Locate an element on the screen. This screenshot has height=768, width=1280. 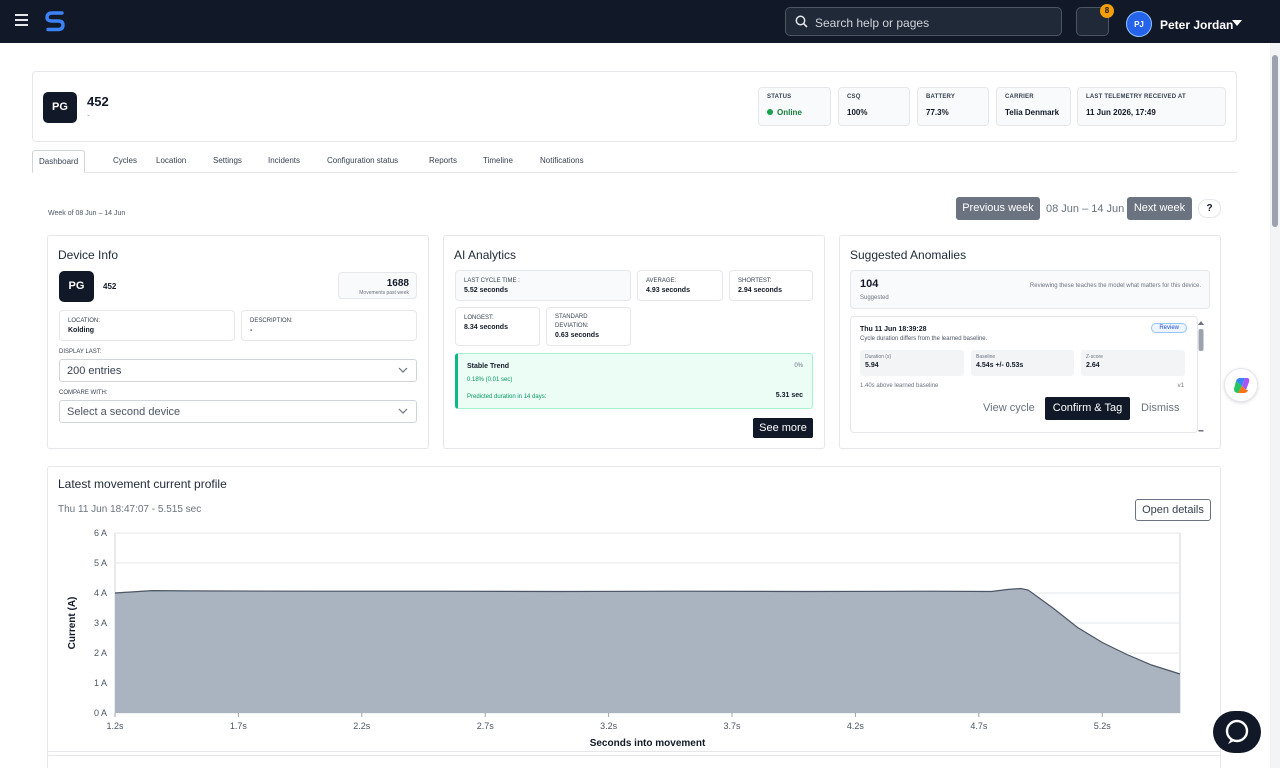
brand-logo is located at coordinates (55, 21).